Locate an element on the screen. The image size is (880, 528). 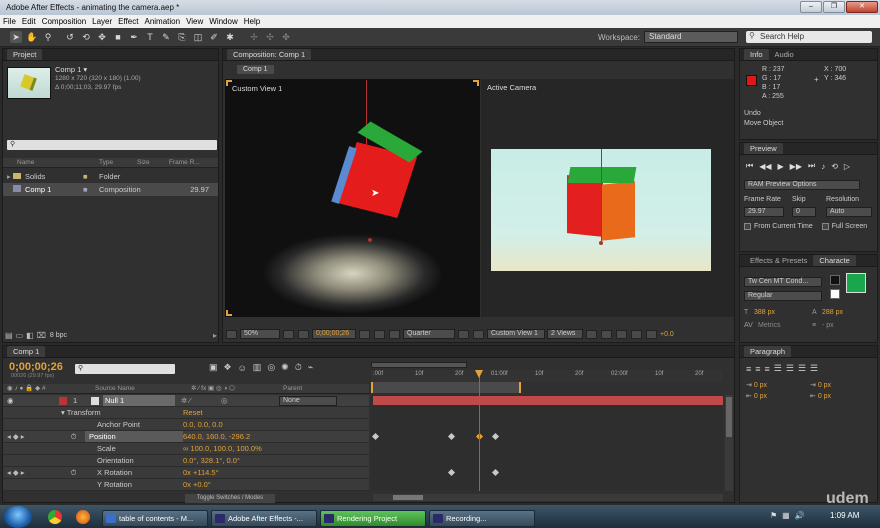
always-preview-icon is located at coordinates (231, 334).